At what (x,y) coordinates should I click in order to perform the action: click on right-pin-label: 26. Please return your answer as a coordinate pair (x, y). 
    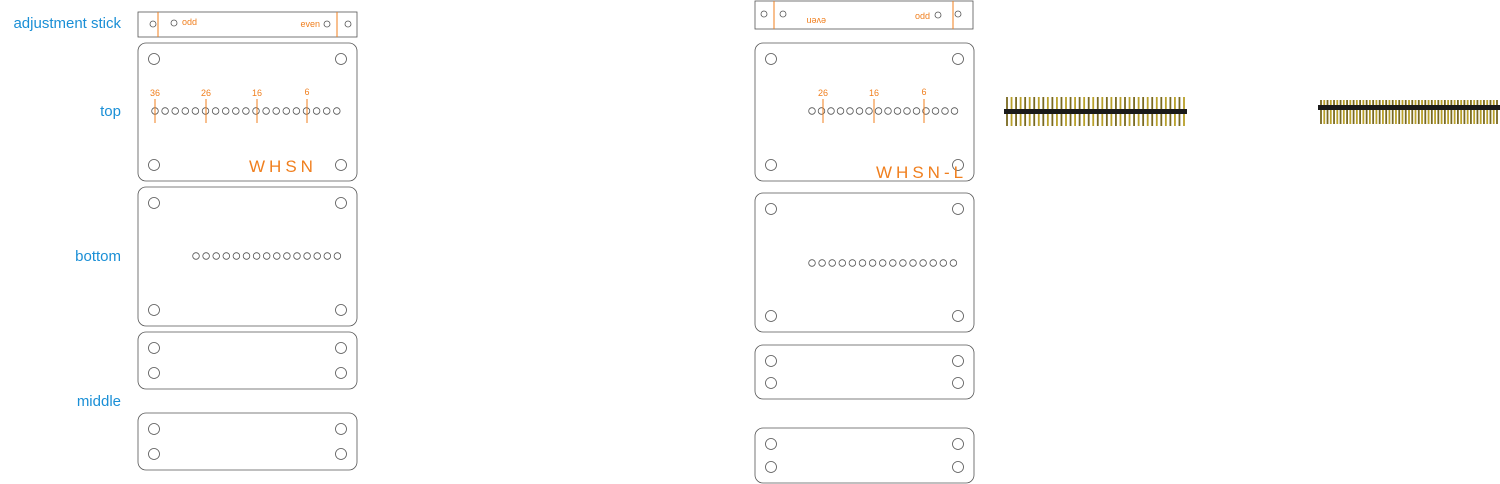
    Looking at the image, I should click on (823, 93).